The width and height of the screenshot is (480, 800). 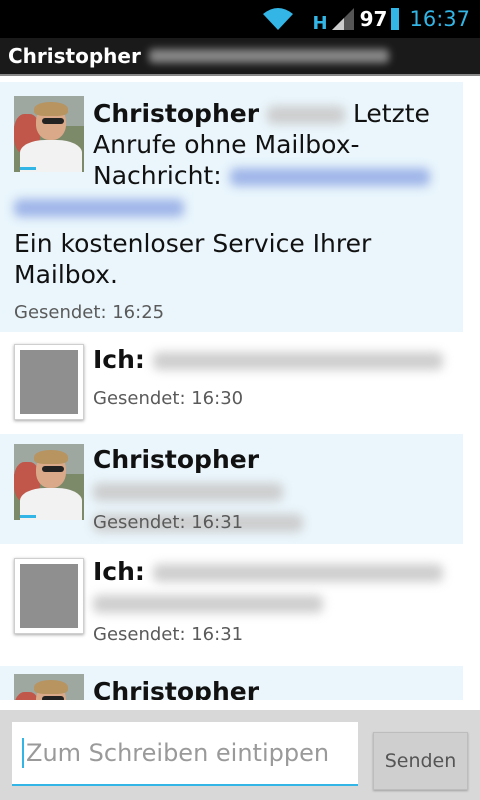 I want to click on conversation-header: Christopher, so click(x=240, y=57).